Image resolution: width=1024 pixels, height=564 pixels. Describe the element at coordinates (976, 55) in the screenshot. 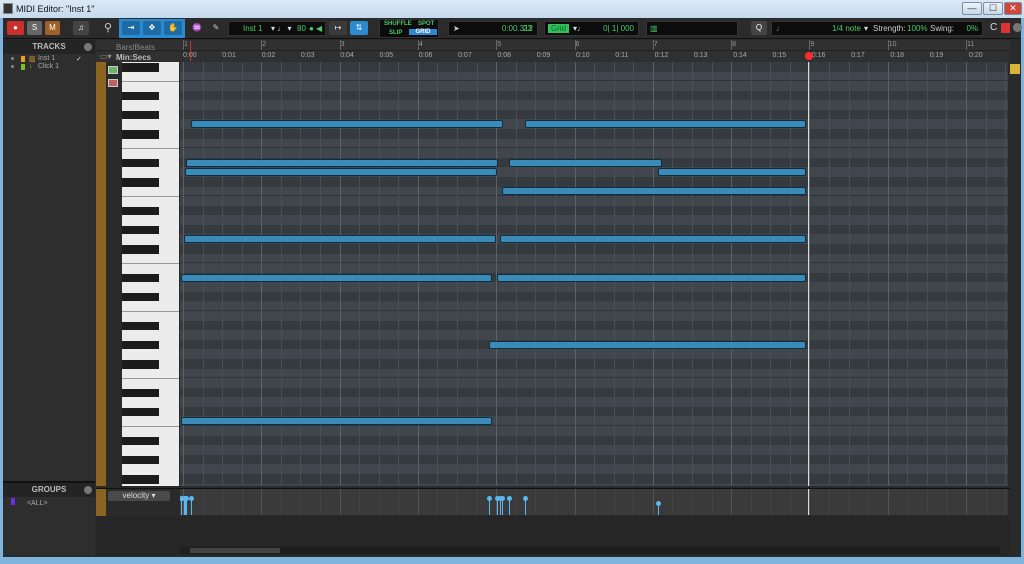

I see `sec-label: 0:20` at that location.